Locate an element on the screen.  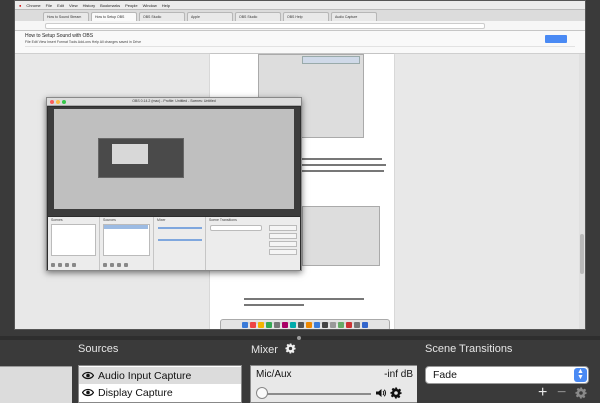
source-item-audio-input: Audio Input Capture is located at coordinates (160, 375).